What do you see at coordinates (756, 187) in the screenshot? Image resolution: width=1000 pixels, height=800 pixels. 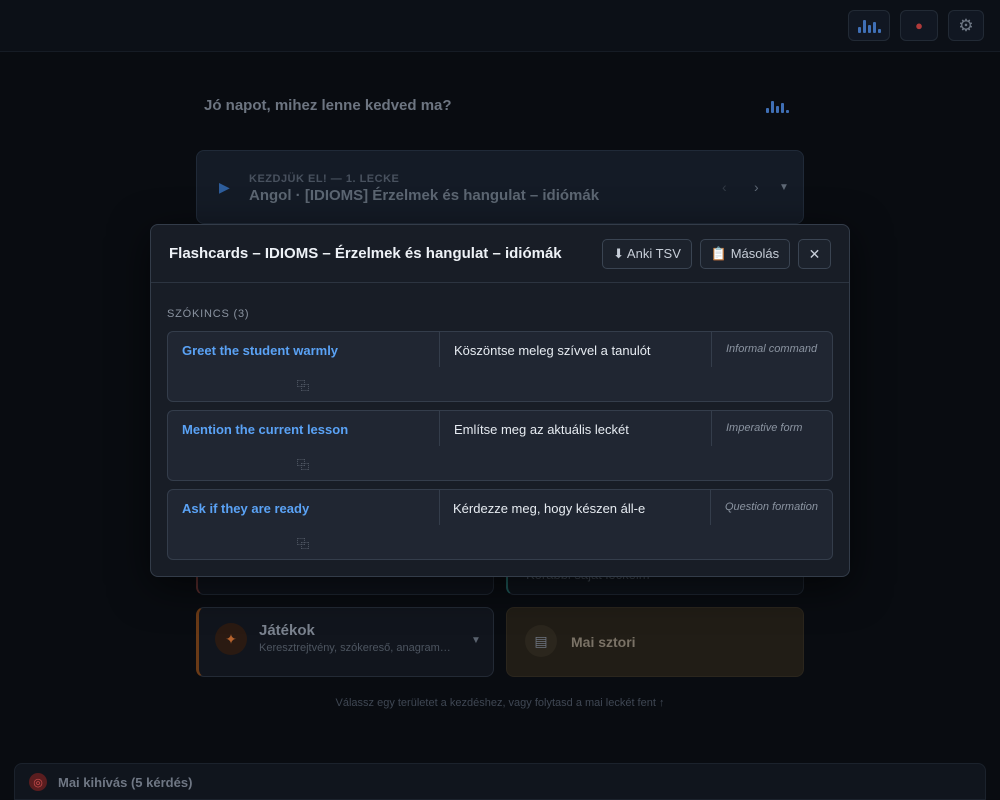 I see `next-lesson-icon: ›` at bounding box center [756, 187].